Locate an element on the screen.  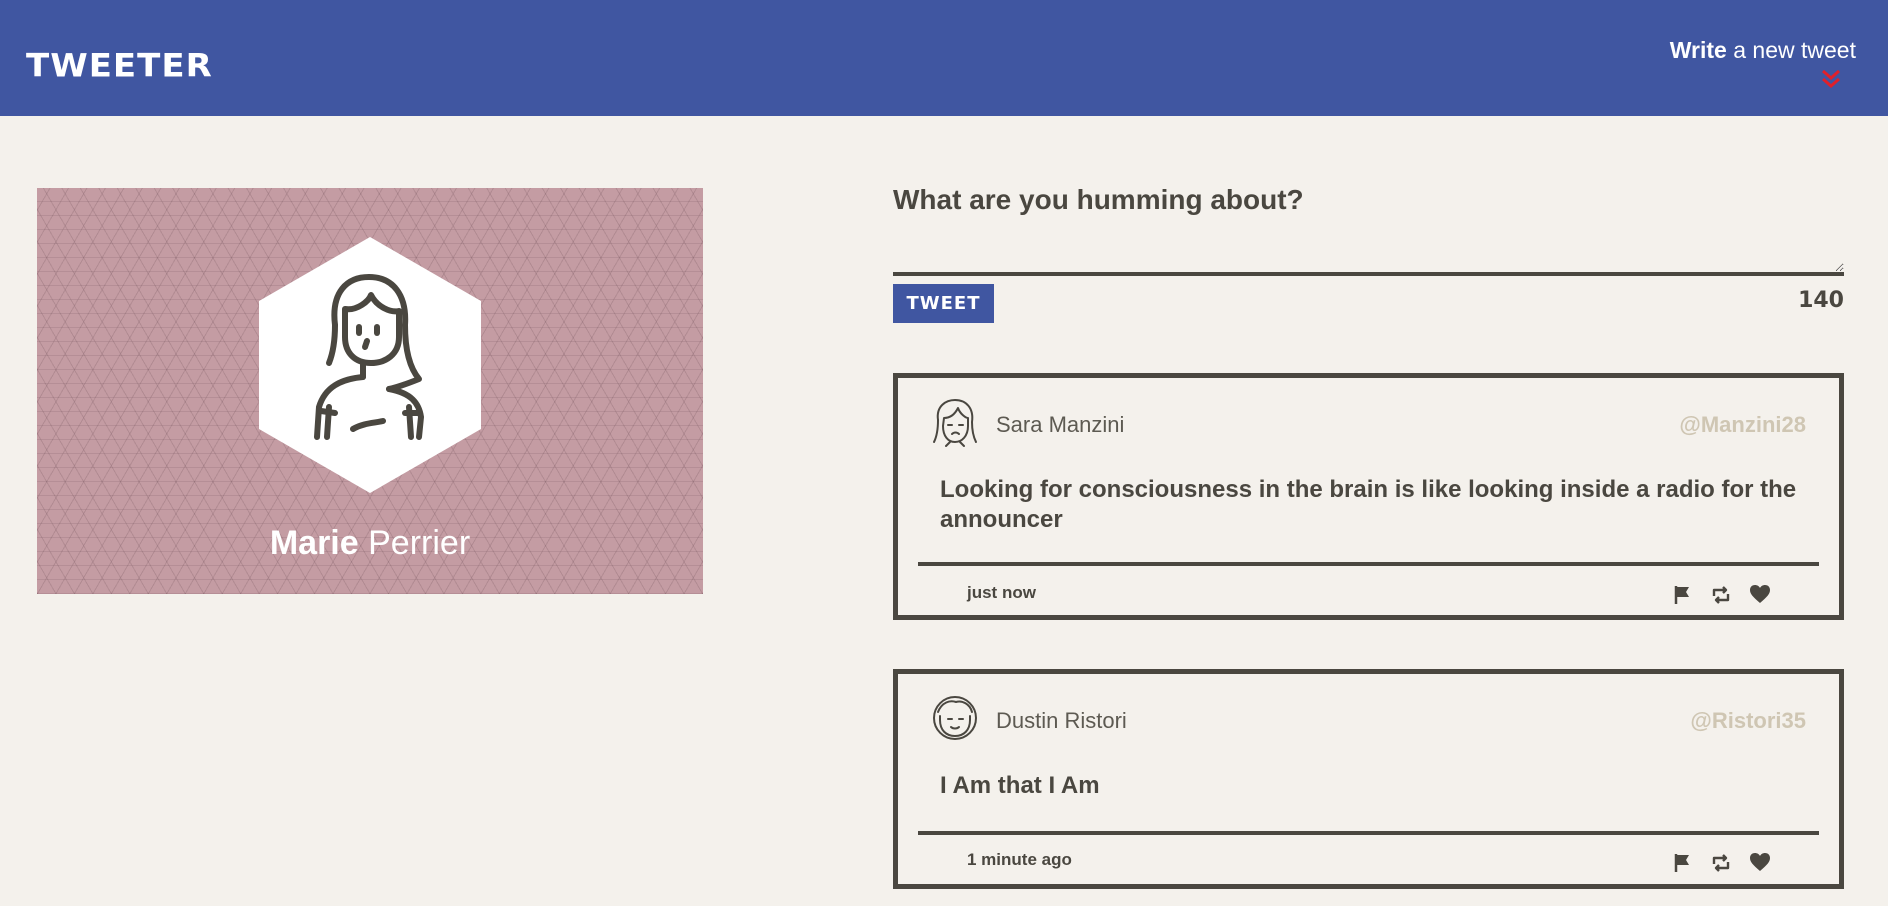
write-label-bold: Write is located at coordinates (1698, 50).